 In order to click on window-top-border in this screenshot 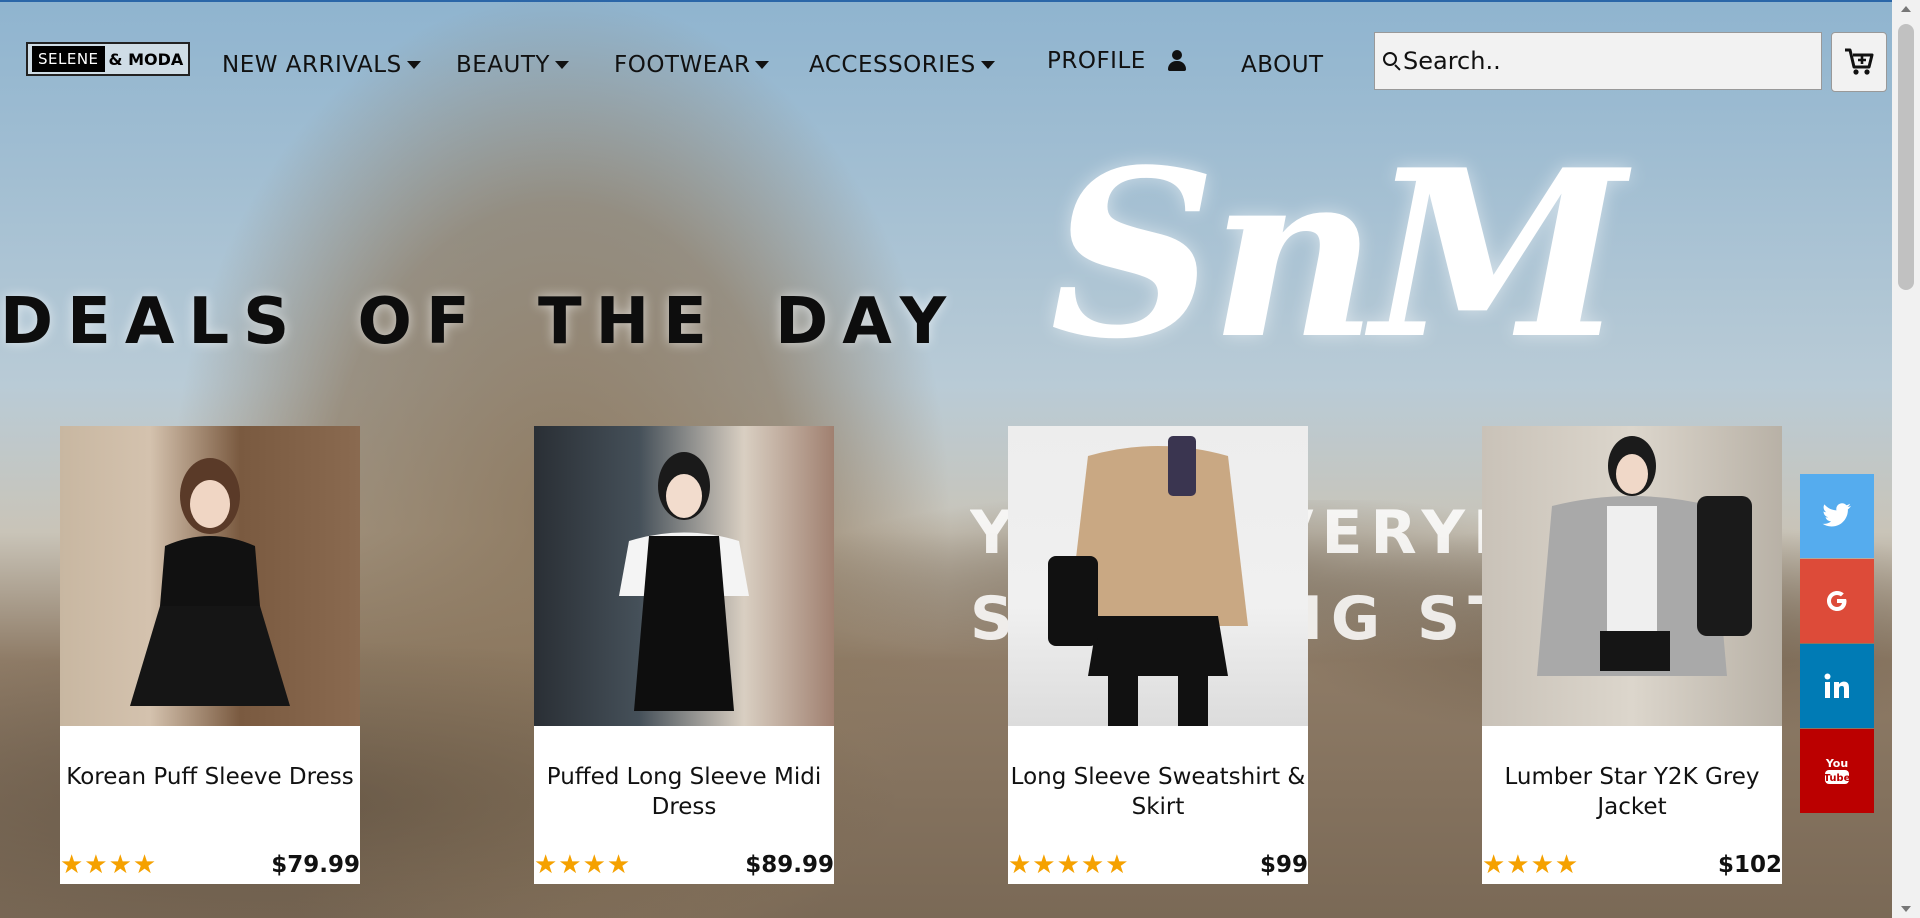, I will do `click(960, 1)`.